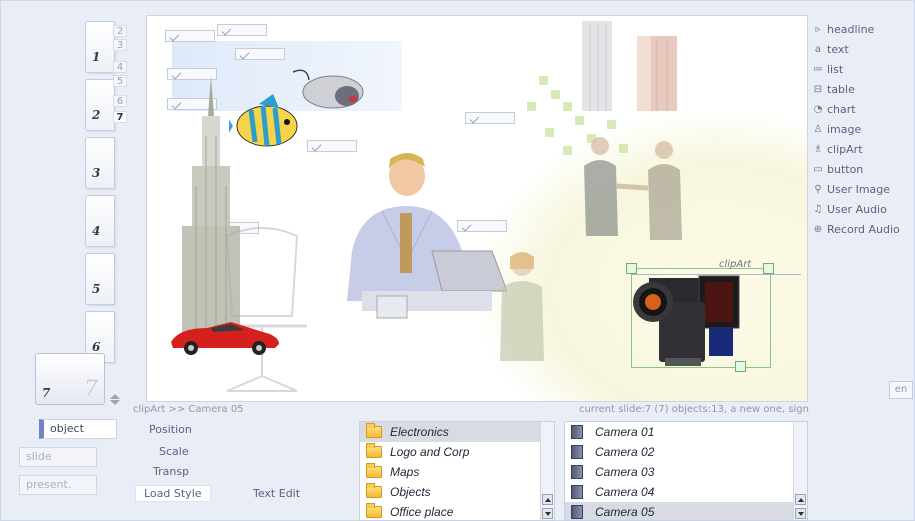  I want to click on slide-thumb-1: 1, so click(100, 47).